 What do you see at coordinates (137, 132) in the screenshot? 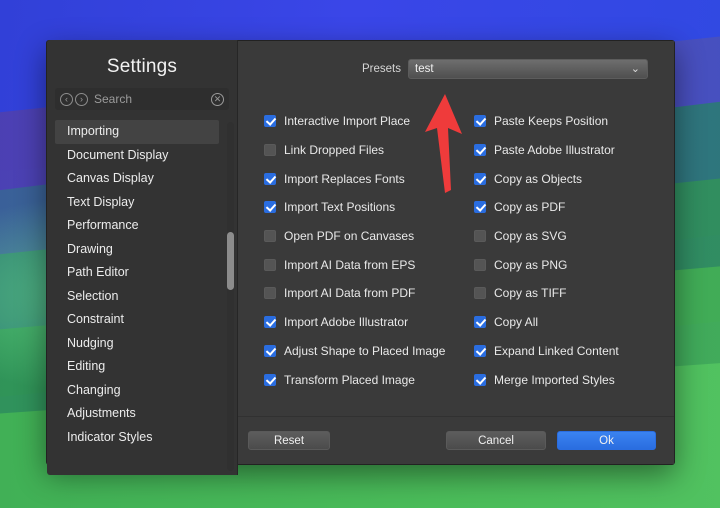
I see `sidebar-item-importing: Importing` at bounding box center [137, 132].